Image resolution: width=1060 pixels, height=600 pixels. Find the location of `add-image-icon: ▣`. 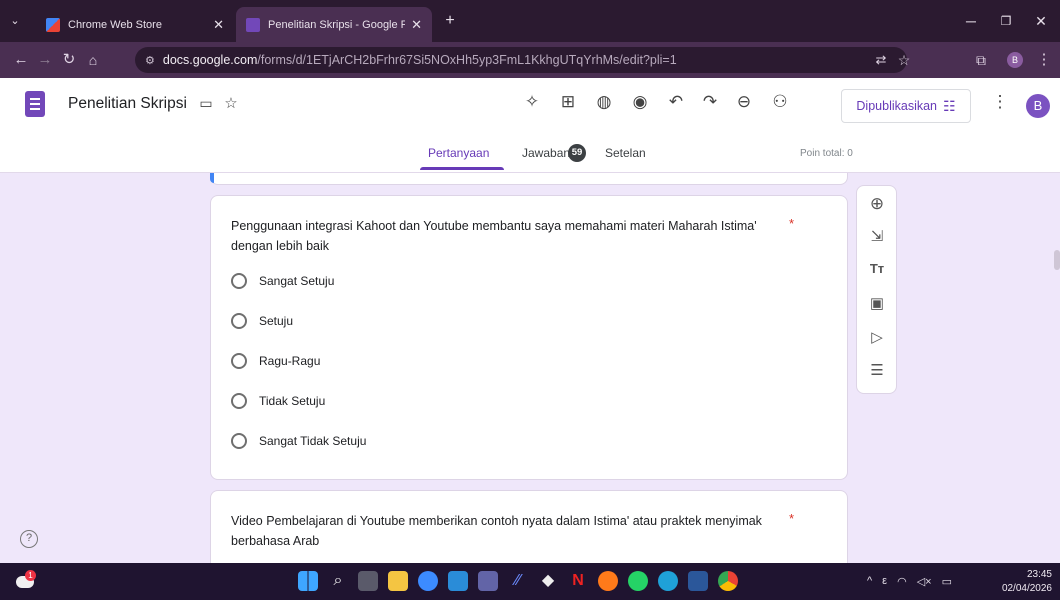

add-image-icon: ▣ is located at coordinates (877, 303).